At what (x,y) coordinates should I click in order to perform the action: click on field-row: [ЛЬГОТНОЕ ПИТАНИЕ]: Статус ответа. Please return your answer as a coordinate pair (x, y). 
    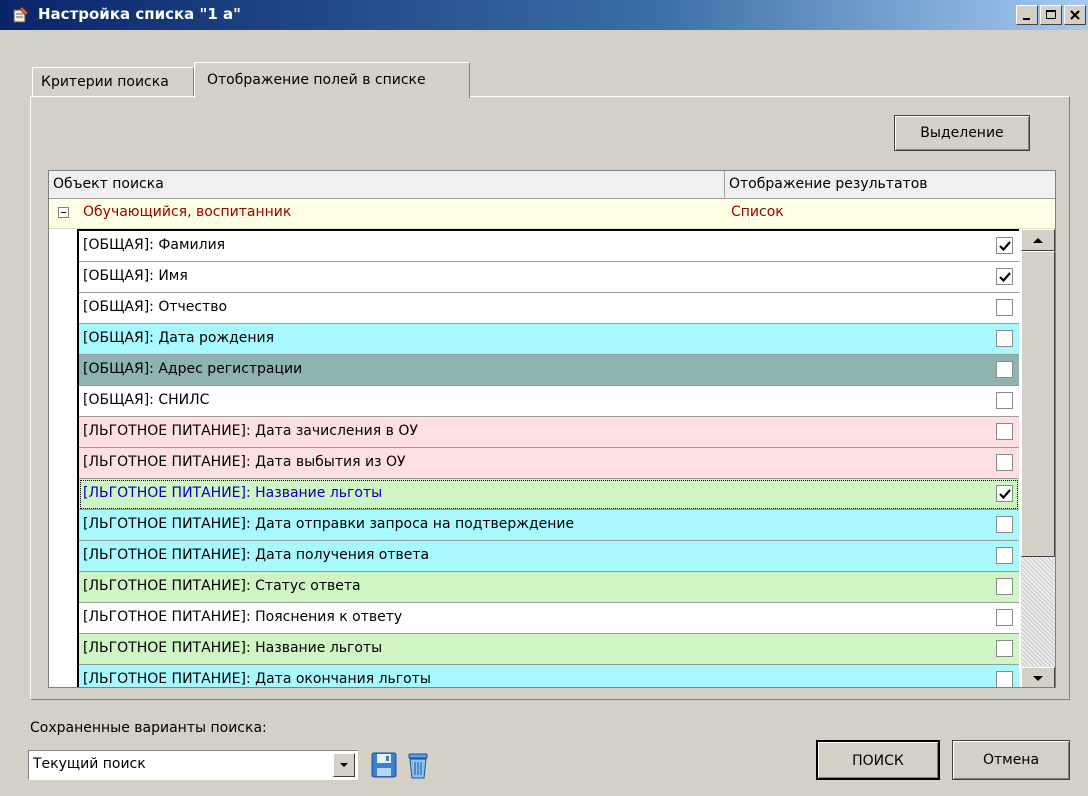
    Looking at the image, I should click on (549, 587).